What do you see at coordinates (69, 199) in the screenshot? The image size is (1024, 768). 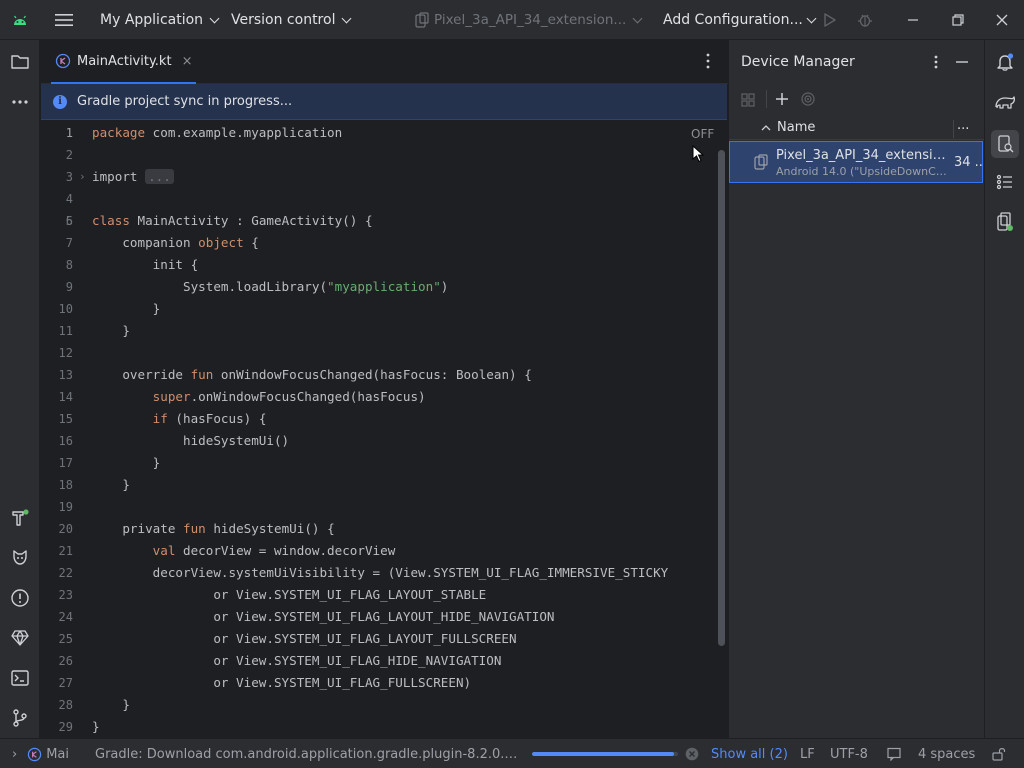 I see `line-number: 4` at bounding box center [69, 199].